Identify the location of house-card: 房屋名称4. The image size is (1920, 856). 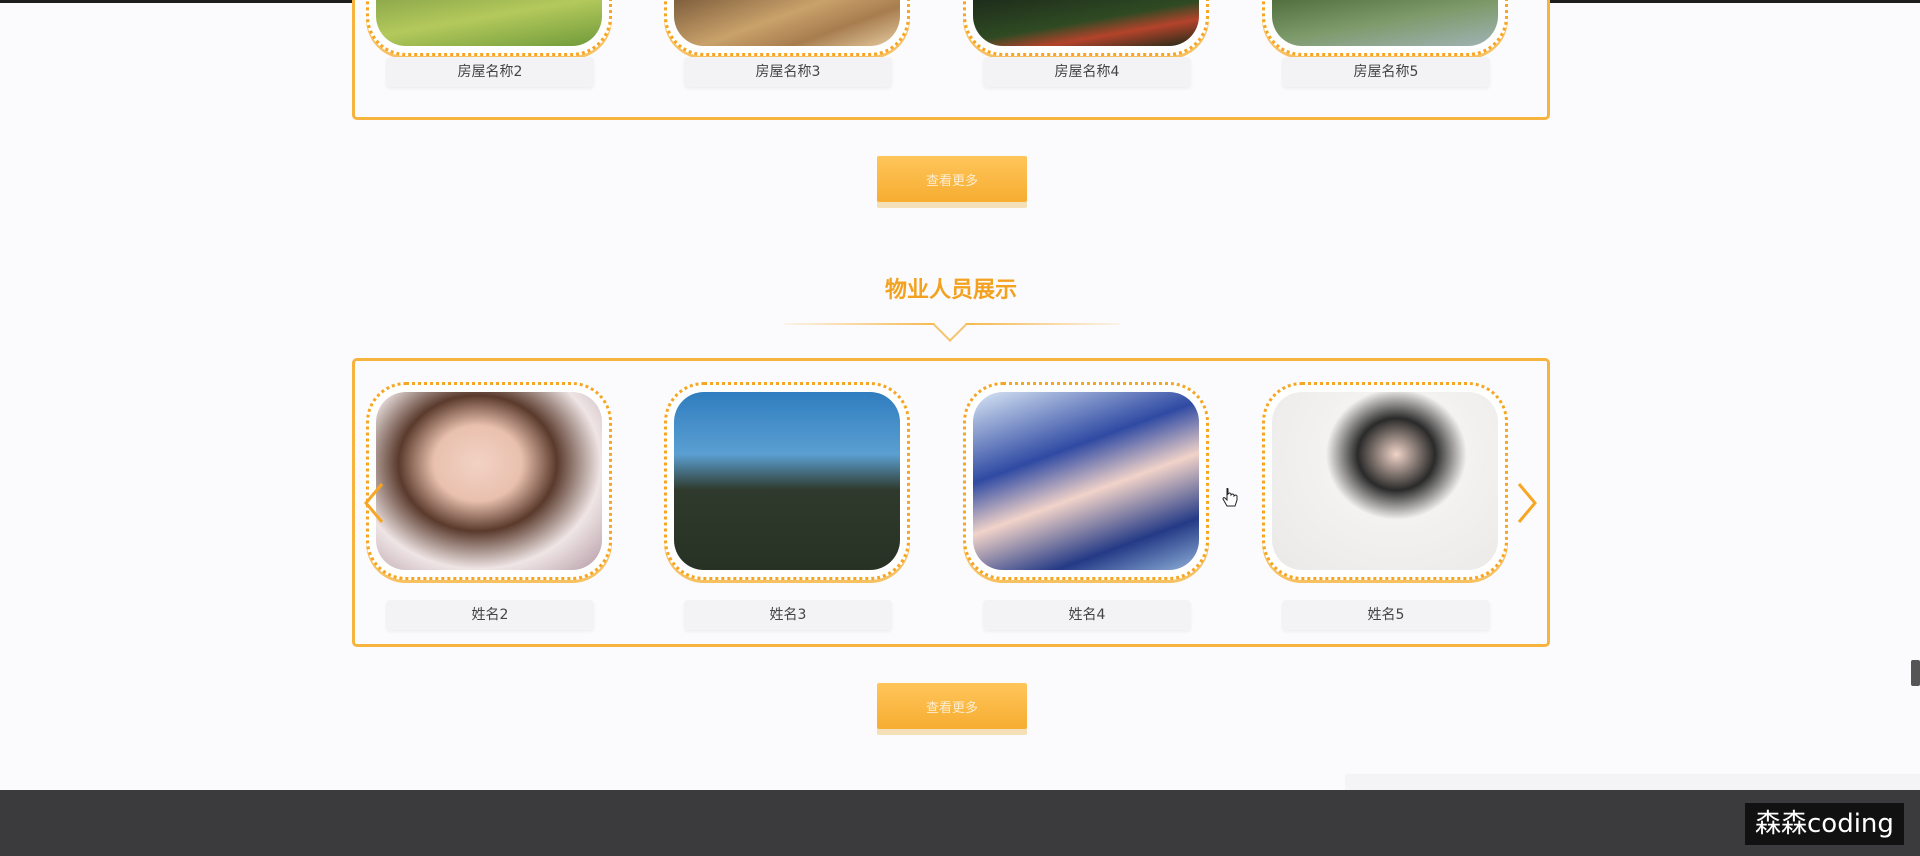
(1088, 43).